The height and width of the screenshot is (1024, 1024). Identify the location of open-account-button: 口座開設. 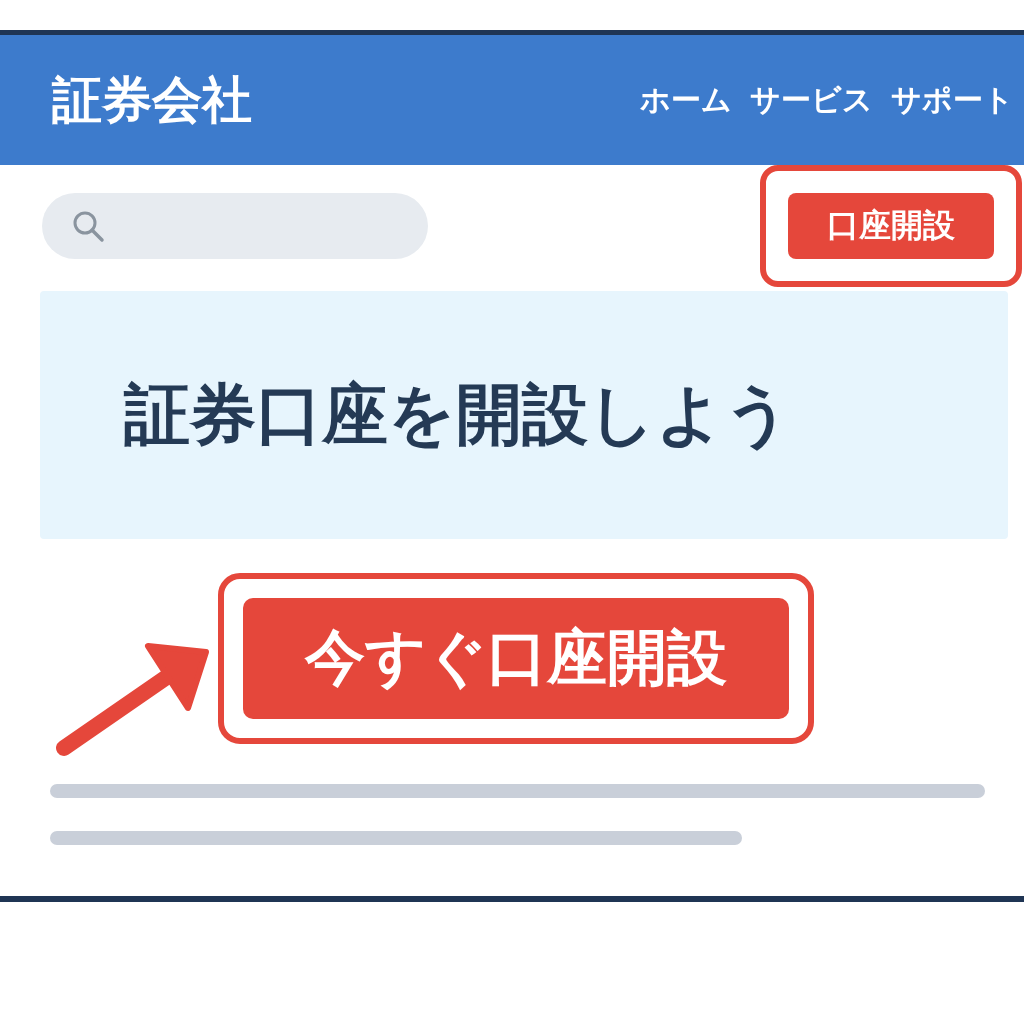
(891, 226).